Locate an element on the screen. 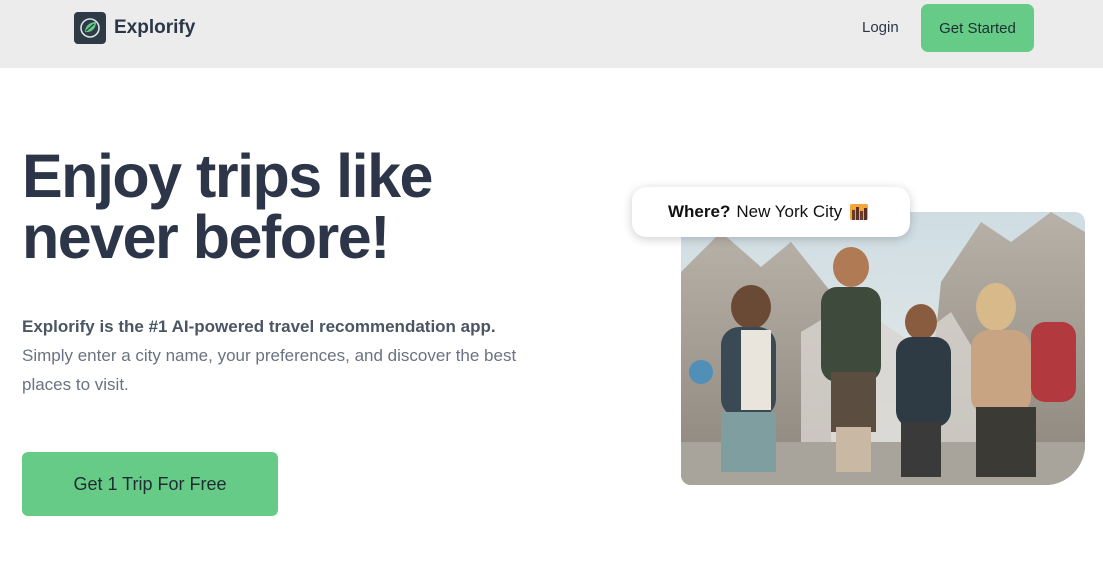  destination-search-pill: Where? New York City is located at coordinates (771, 212).